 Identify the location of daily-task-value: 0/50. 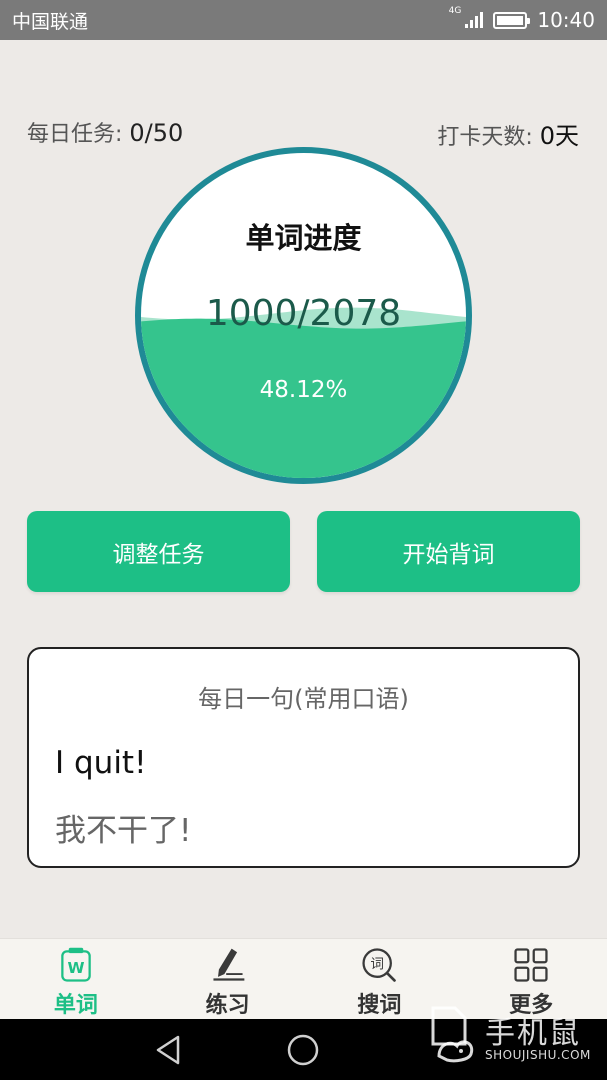
(156, 133).